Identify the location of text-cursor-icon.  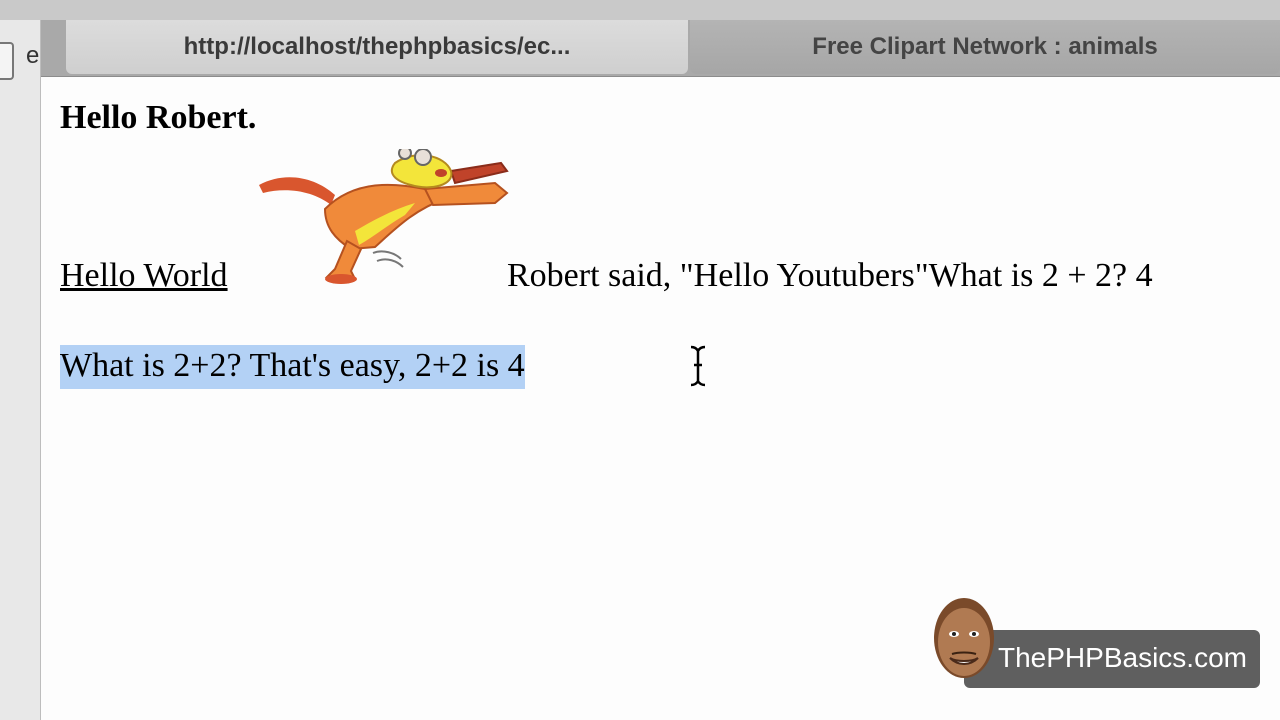
(698, 366).